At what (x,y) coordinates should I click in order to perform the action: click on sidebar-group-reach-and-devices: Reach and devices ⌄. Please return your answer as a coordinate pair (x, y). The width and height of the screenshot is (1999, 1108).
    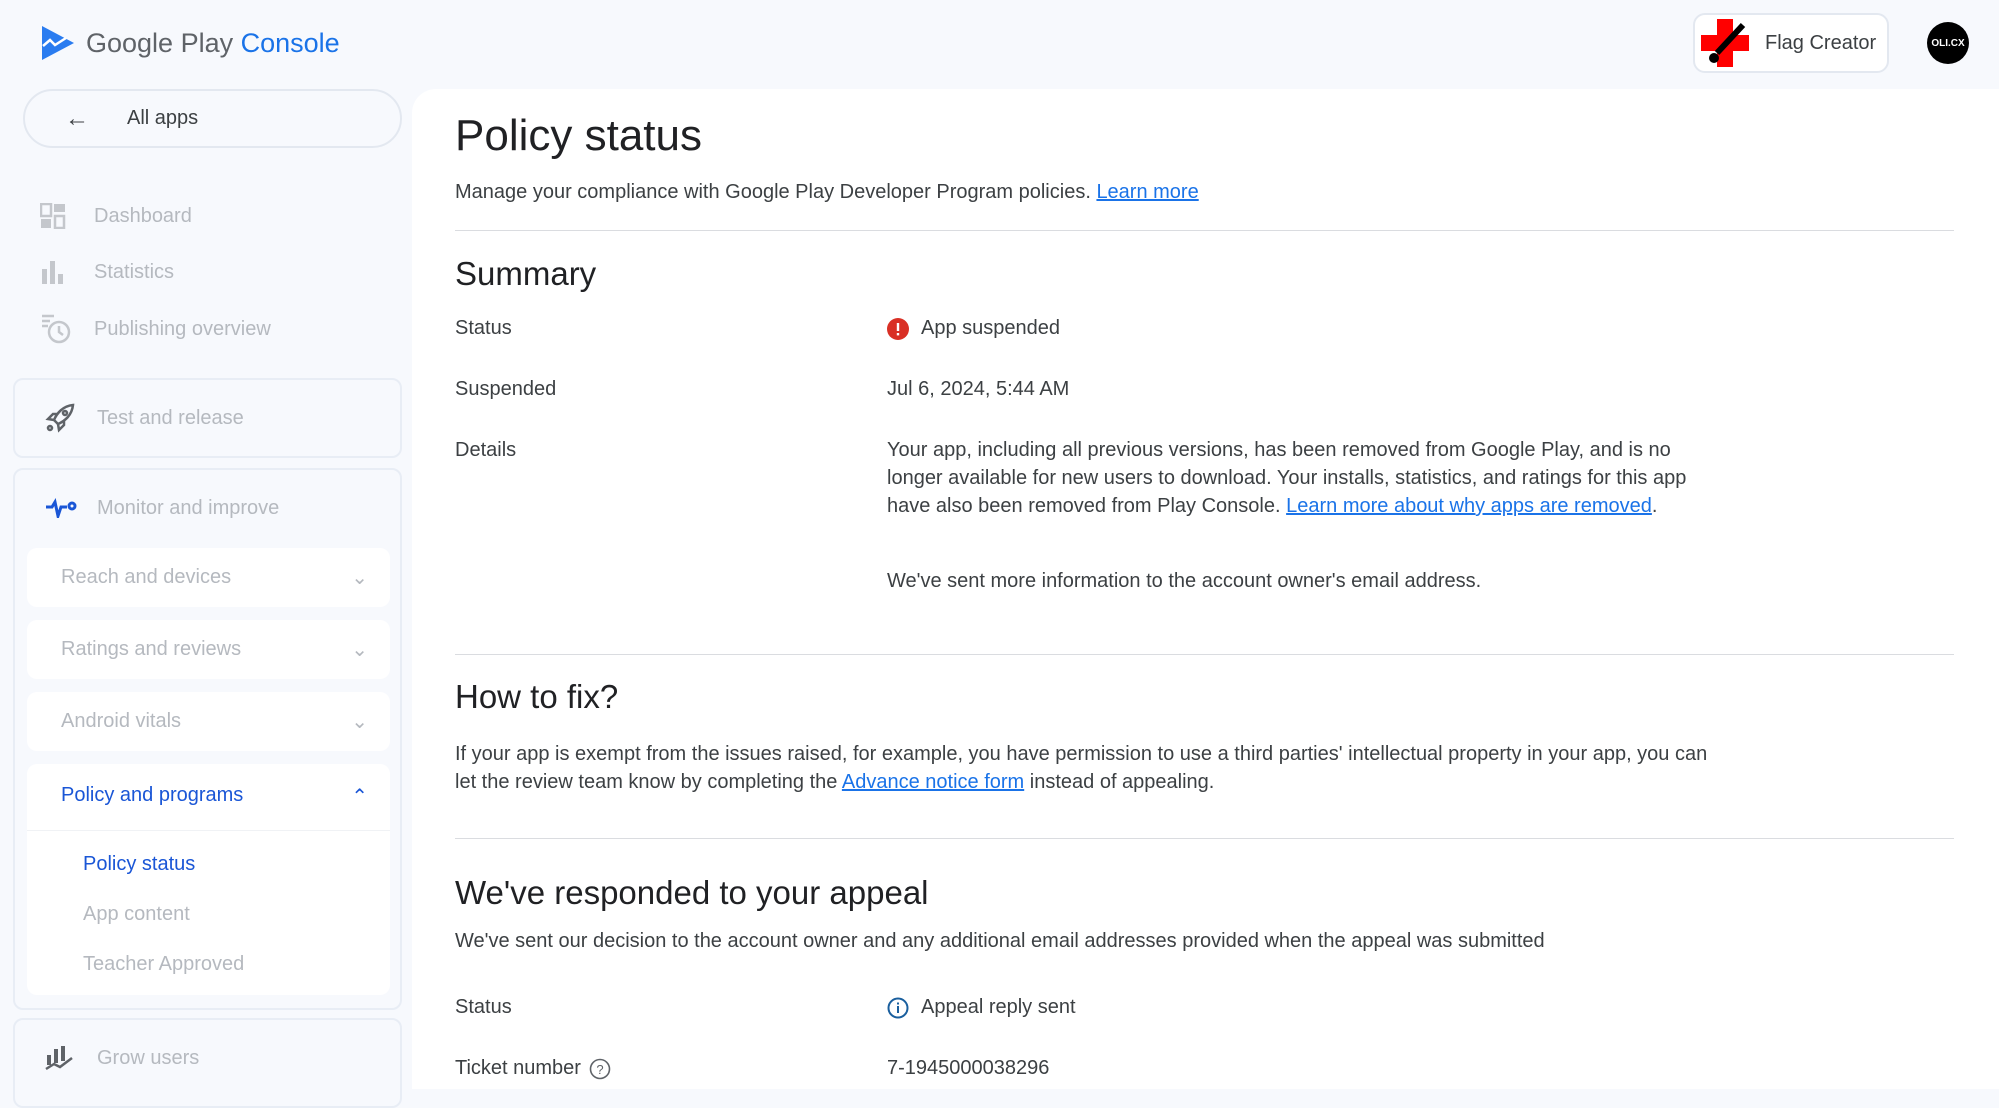
    Looking at the image, I should click on (208, 577).